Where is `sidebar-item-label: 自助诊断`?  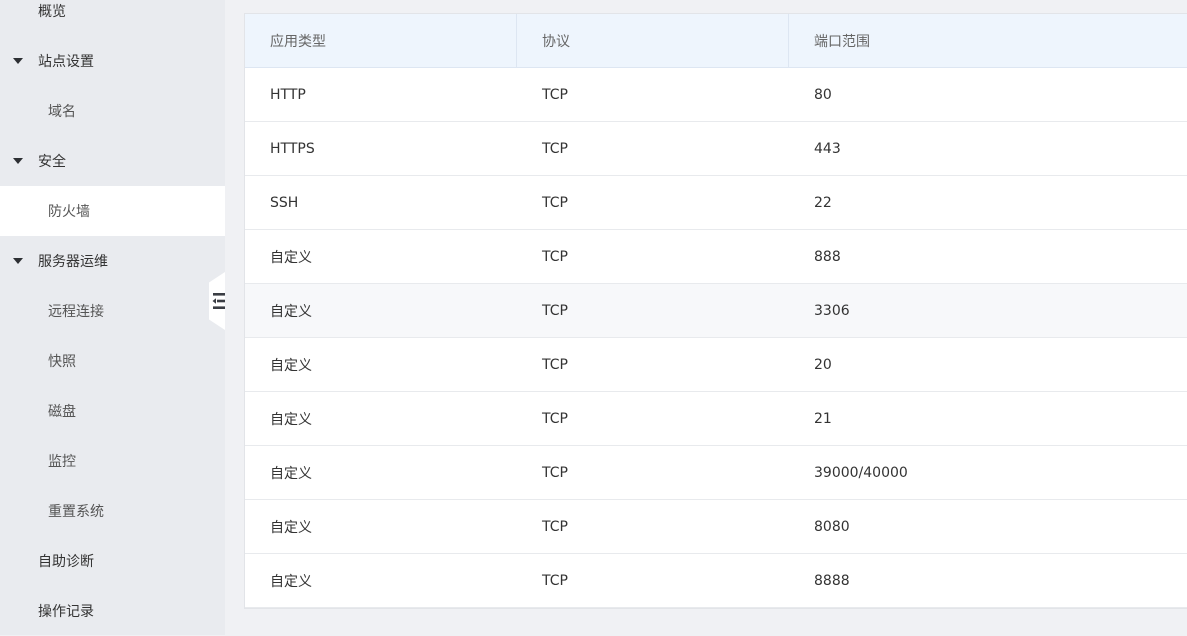 sidebar-item-label: 自助诊断 is located at coordinates (66, 562).